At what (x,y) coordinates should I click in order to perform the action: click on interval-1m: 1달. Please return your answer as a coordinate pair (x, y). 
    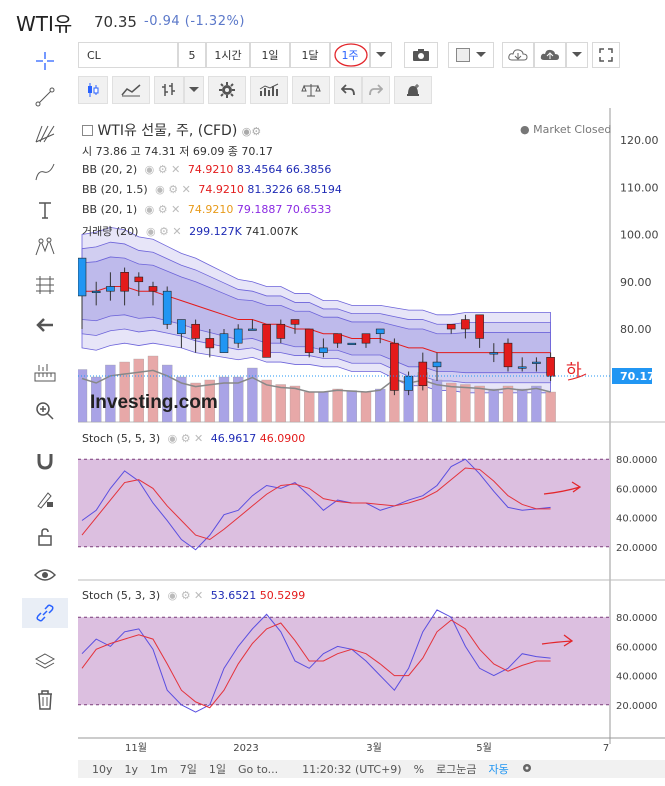
    Looking at the image, I should click on (310, 55).